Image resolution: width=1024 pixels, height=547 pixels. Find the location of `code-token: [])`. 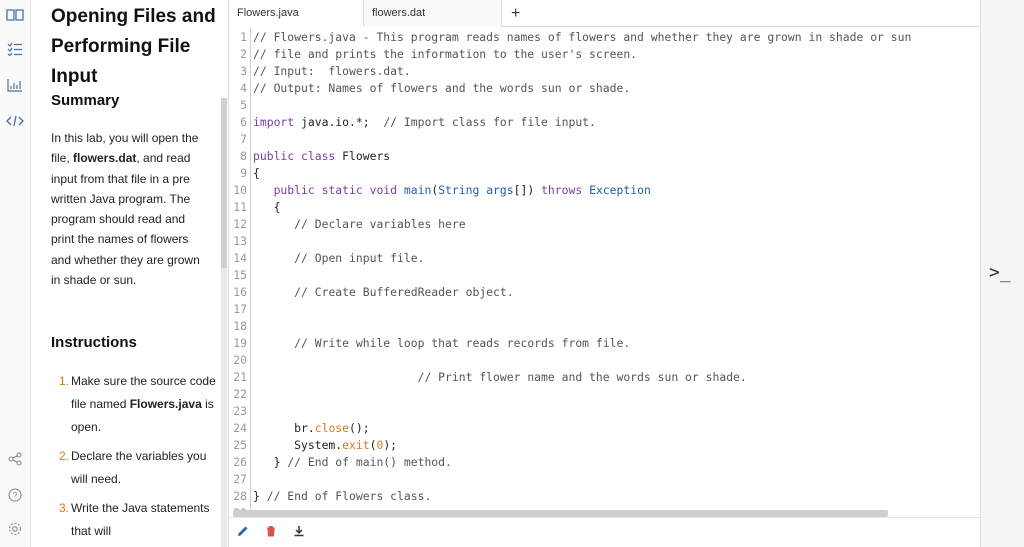

code-token: []) is located at coordinates (527, 190).